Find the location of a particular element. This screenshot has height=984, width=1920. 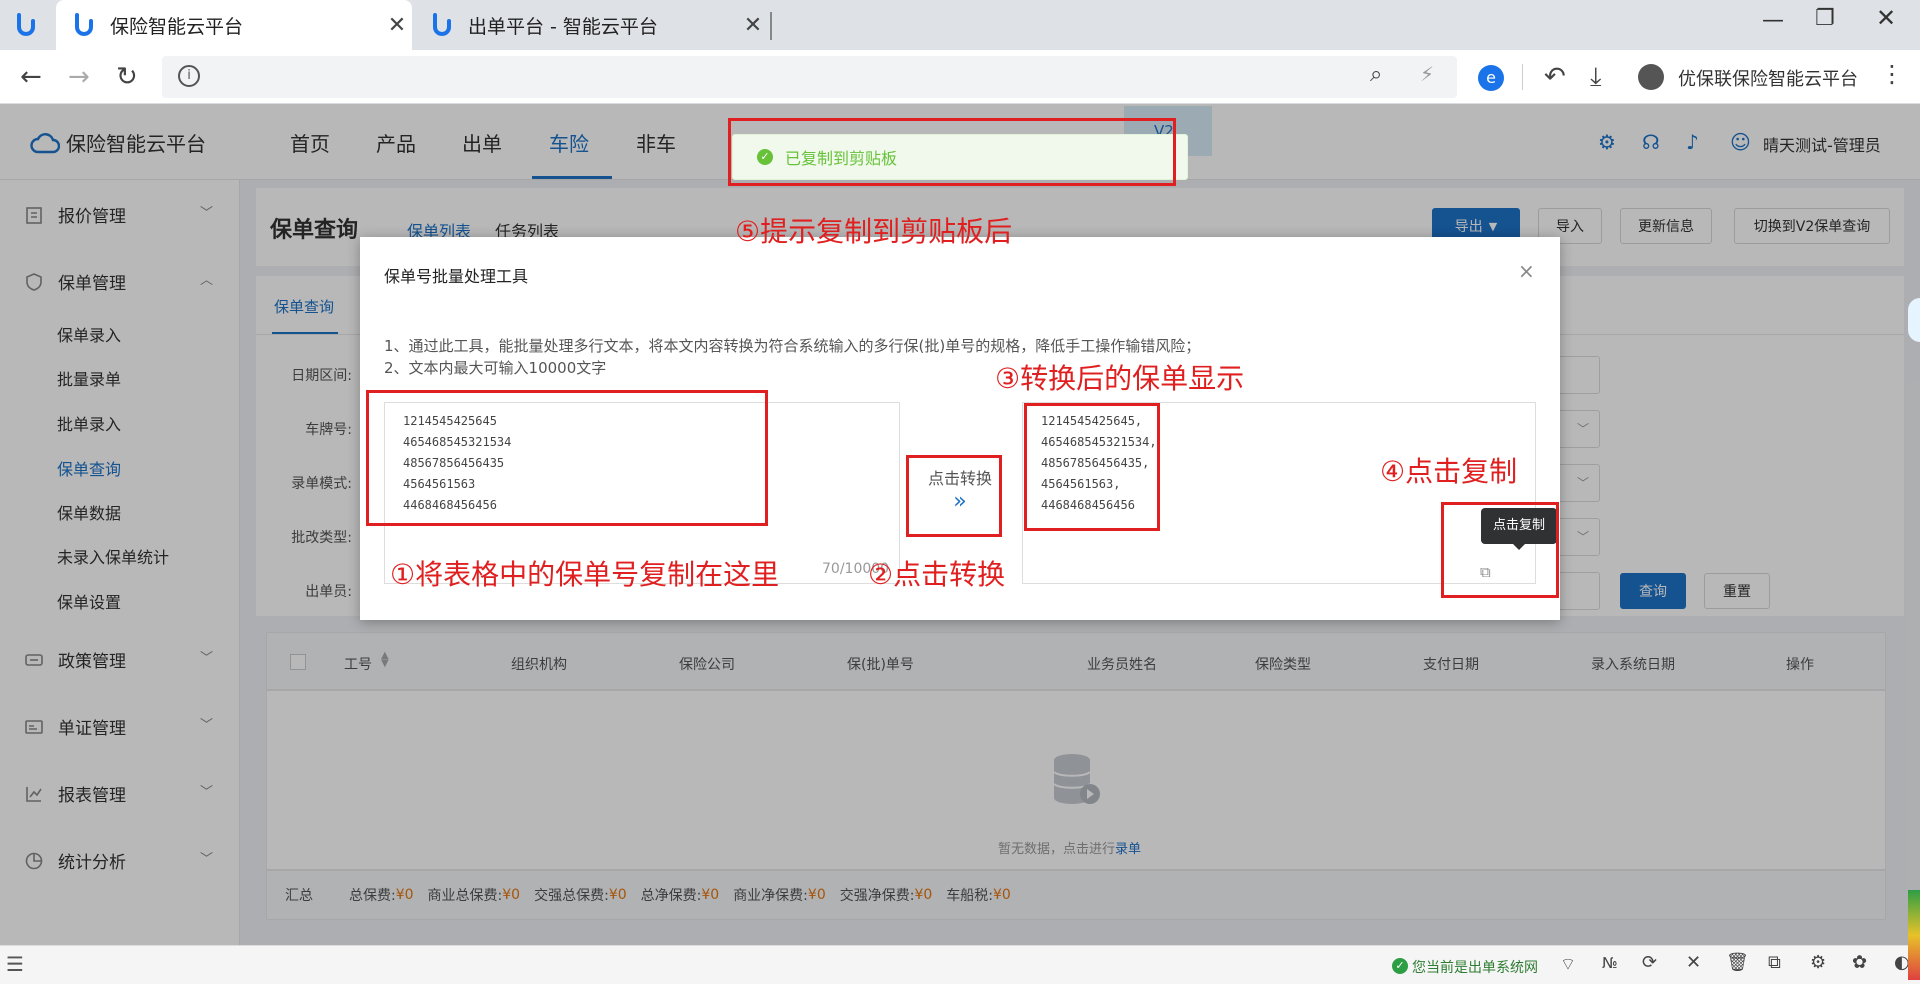

paw-icon: ✿ is located at coordinates (1859, 962).